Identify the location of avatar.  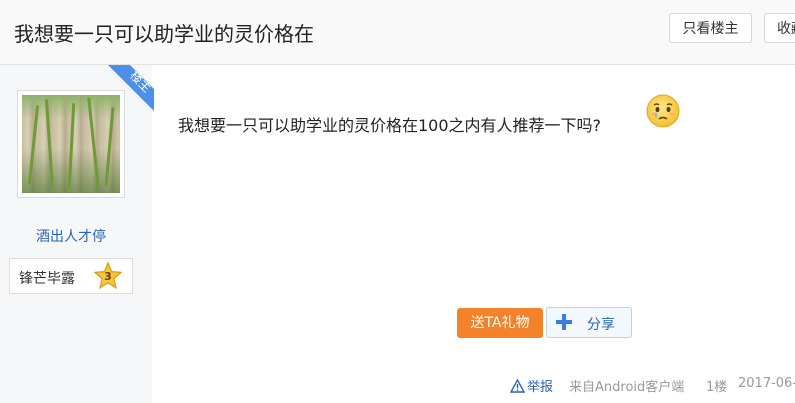
(71, 144).